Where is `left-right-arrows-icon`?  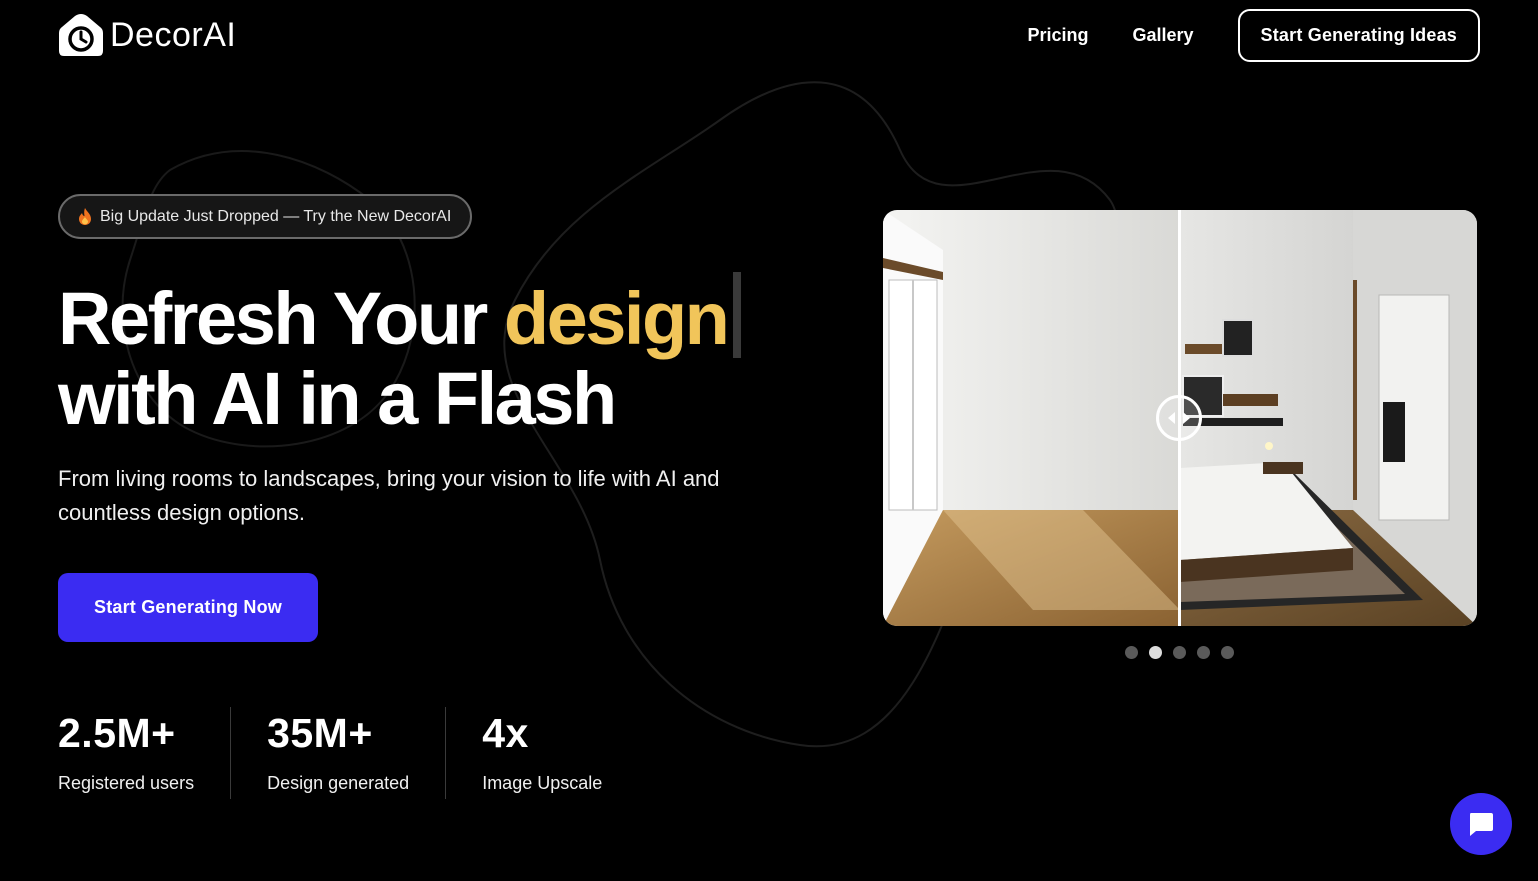 left-right-arrows-icon is located at coordinates (1179, 418).